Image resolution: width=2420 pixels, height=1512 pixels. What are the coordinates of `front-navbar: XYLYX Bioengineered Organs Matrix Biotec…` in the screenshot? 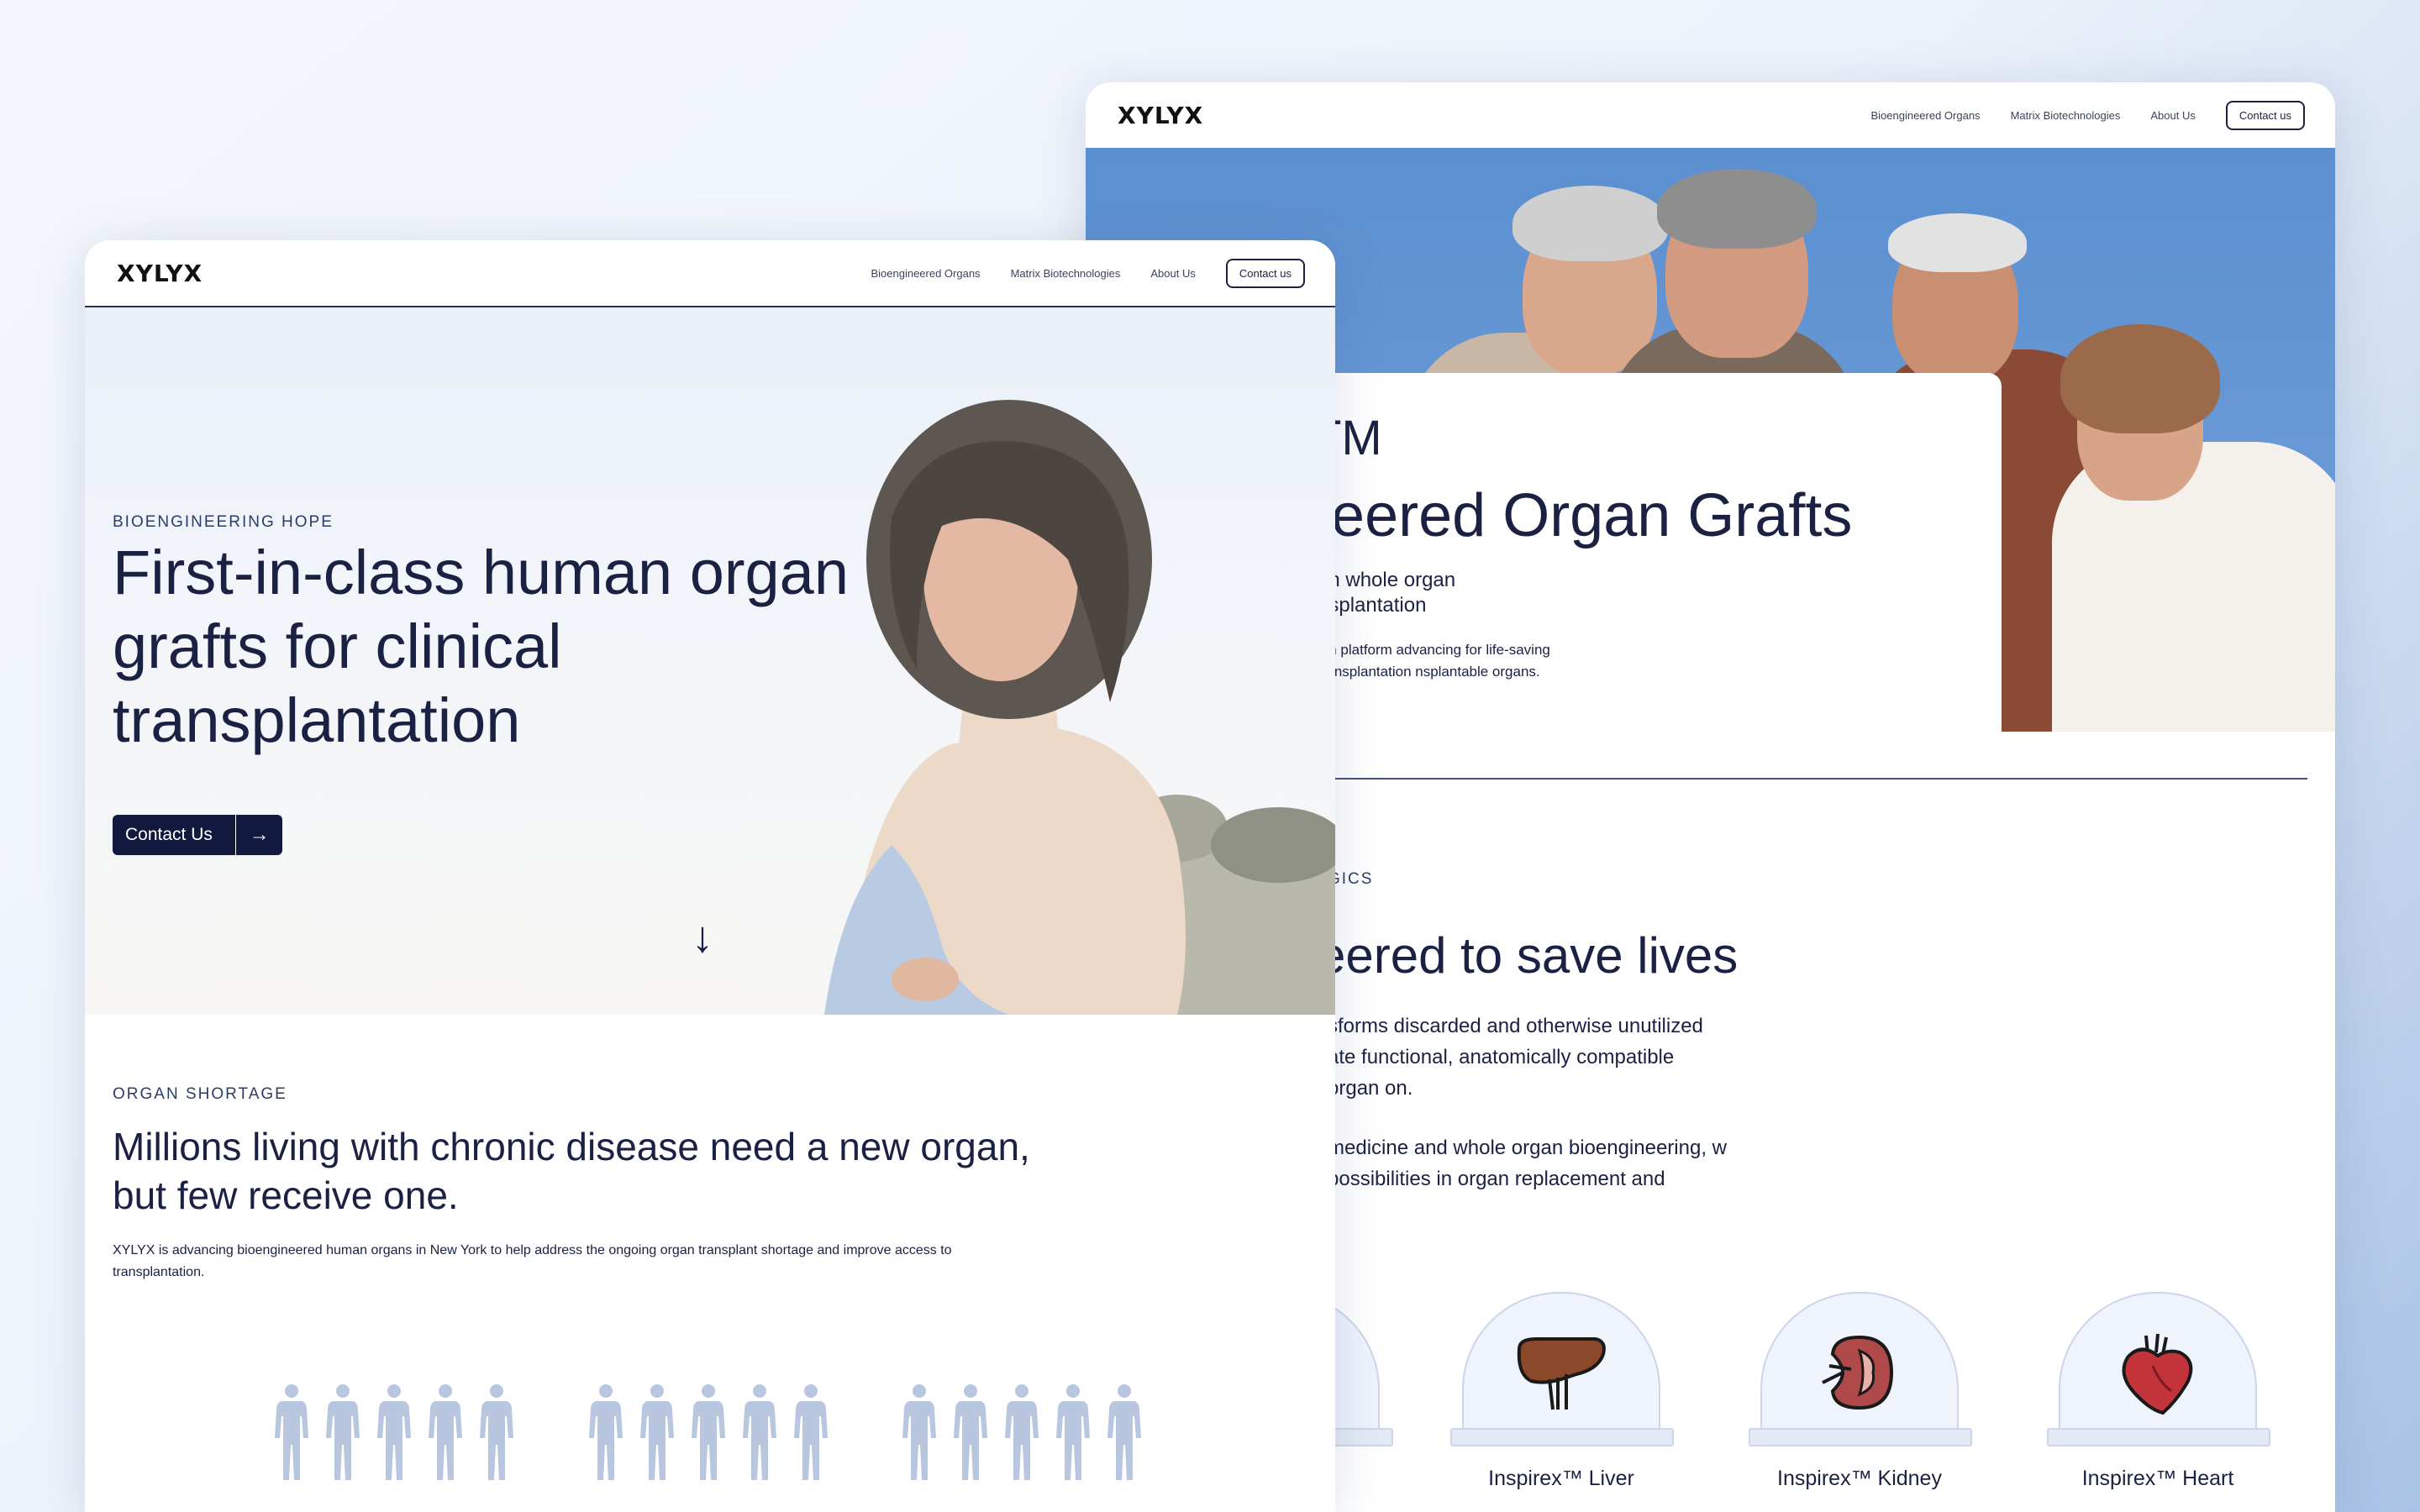 It's located at (710, 273).